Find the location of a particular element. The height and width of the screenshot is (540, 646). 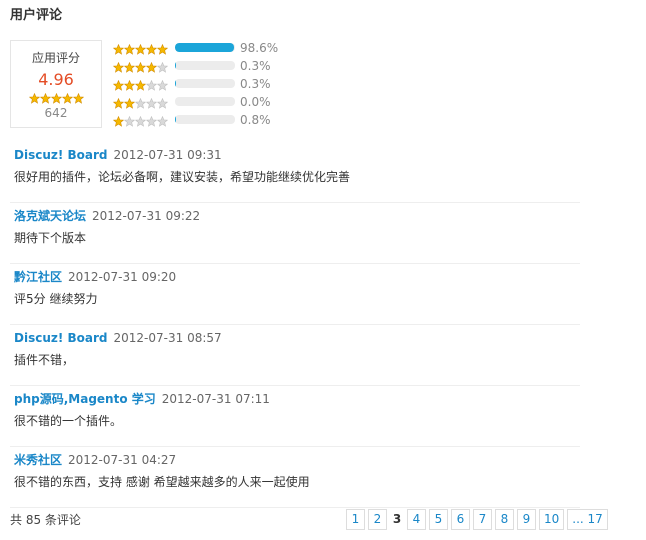

distribution-row-3-star: 0.3% is located at coordinates (203, 85).